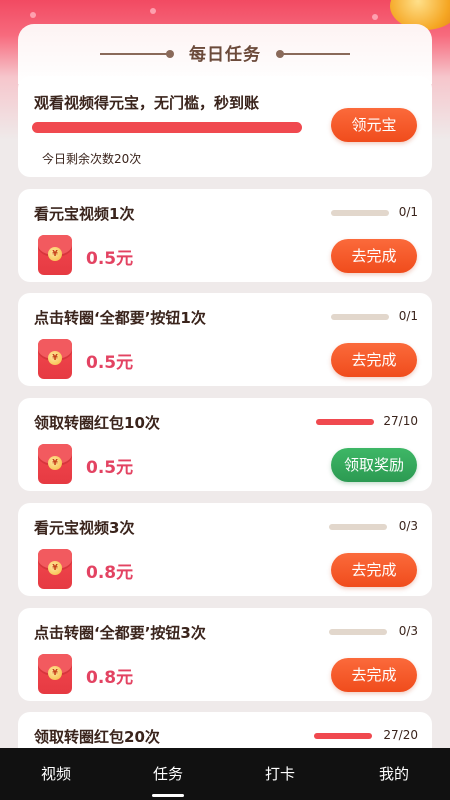  Describe the element at coordinates (147, 103) in the screenshot. I see `featured-task-title: 观看视频得元宝，无门槛，秒到账` at that location.